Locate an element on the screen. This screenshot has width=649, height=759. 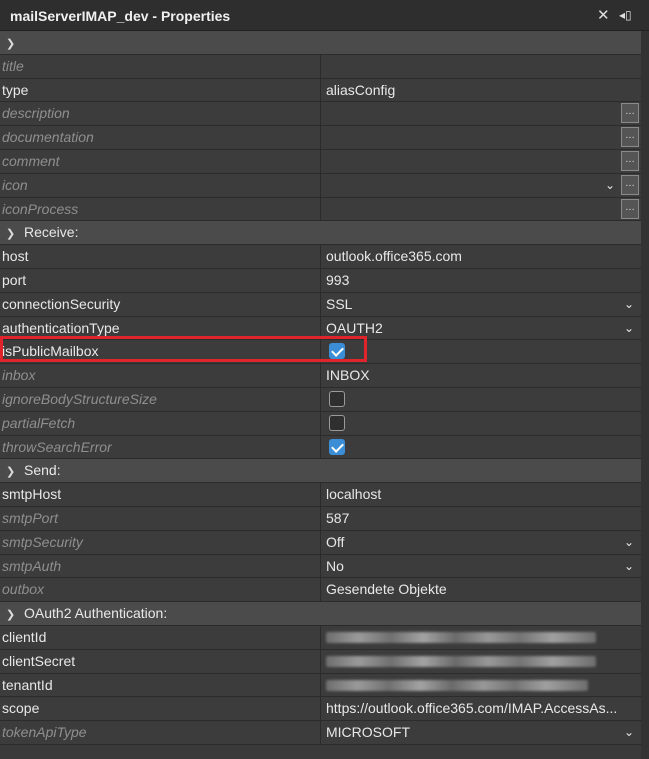
property-row-smtpport: smtpPort 587 is located at coordinates (320, 518).